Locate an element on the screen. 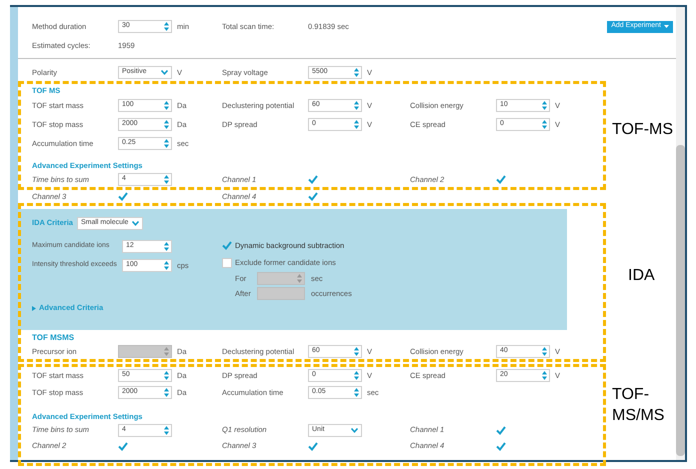 This screenshot has width=696, height=469. section-heading: TOF MSMS is located at coordinates (52, 338).